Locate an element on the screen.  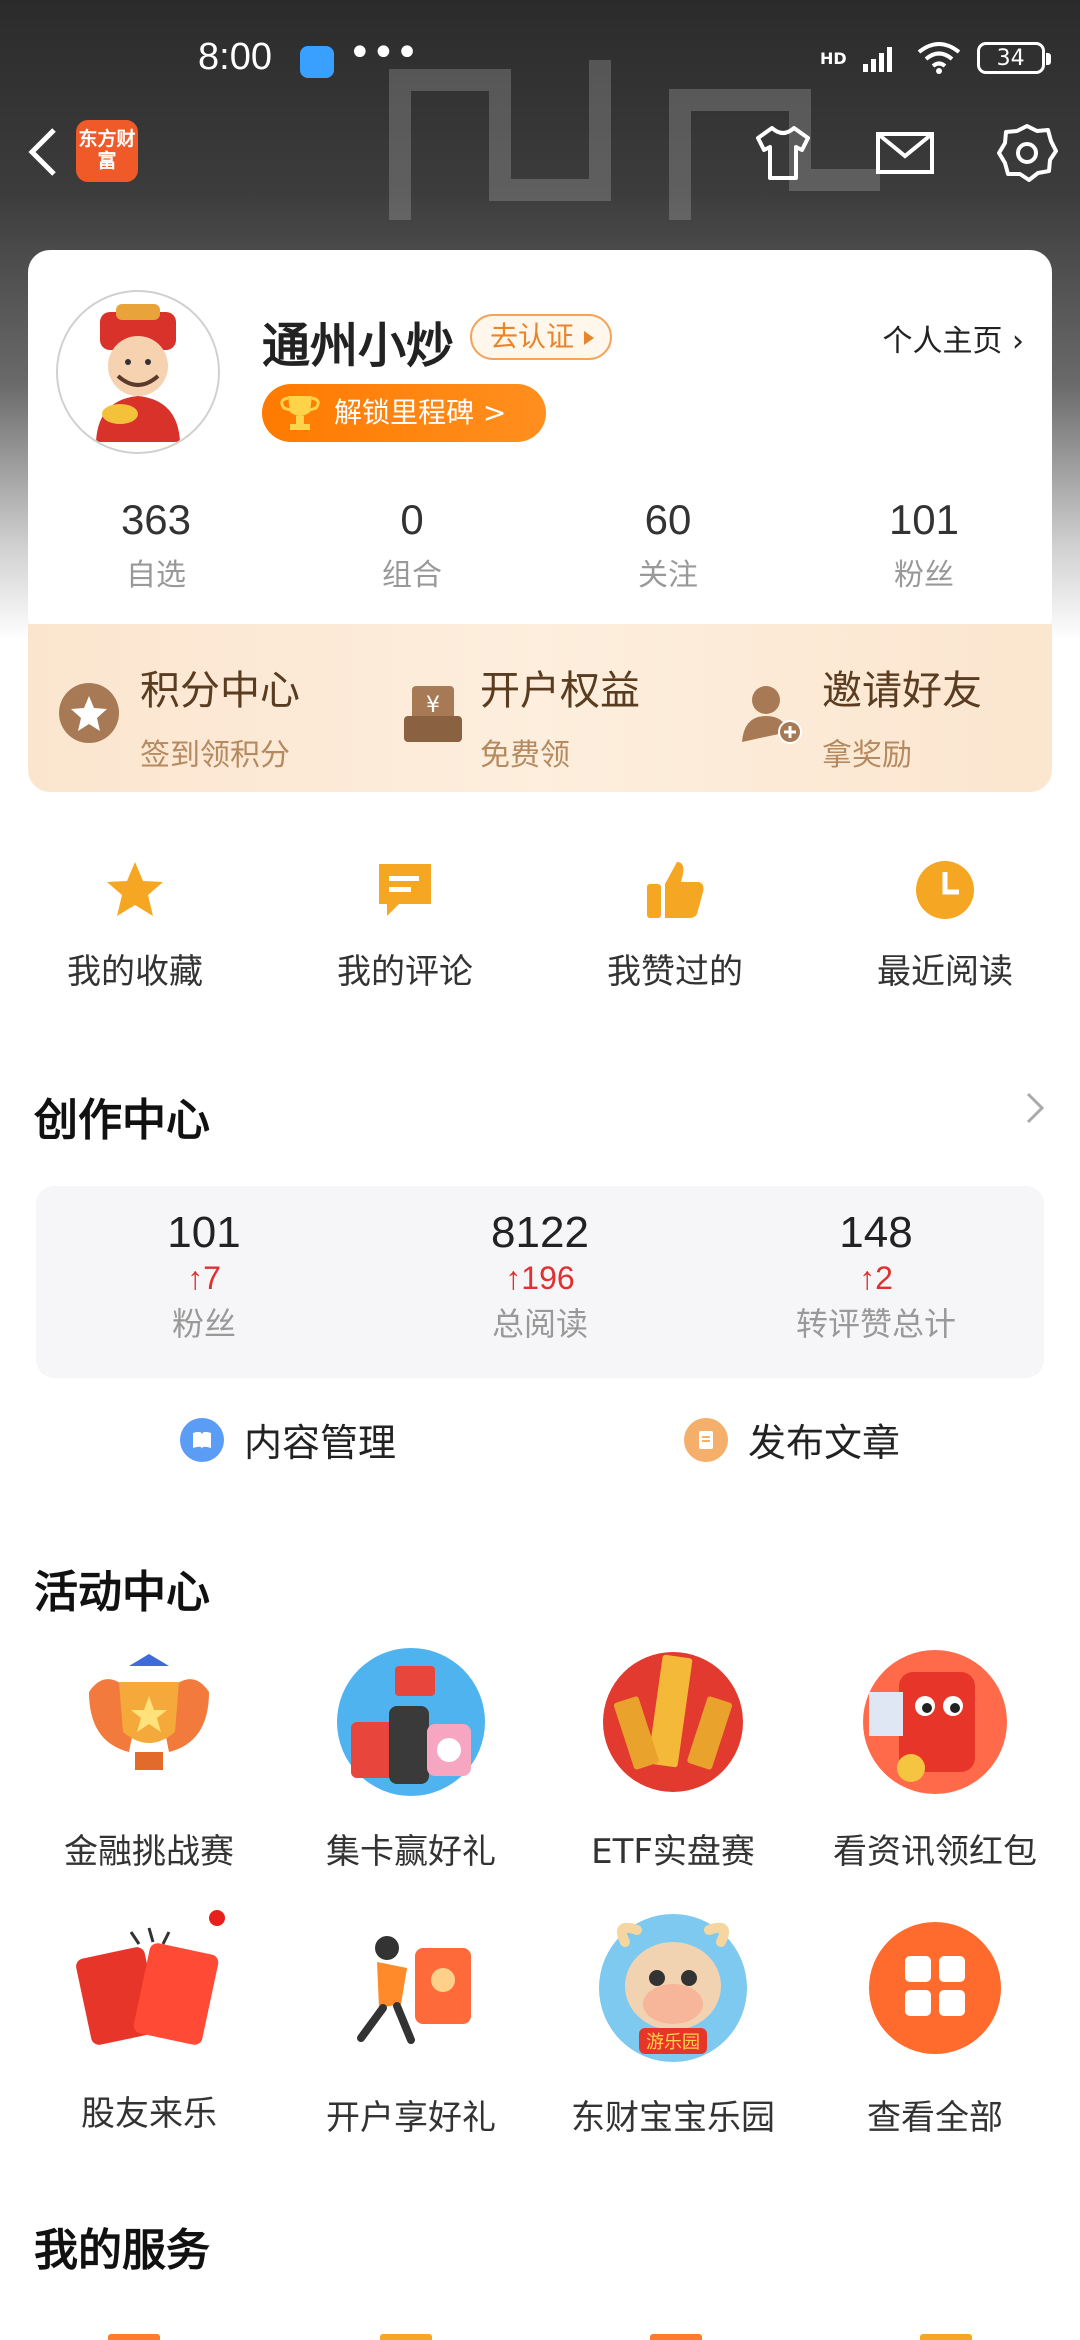
etf-trading-contest: ETF实盘赛 is located at coordinates (673, 1757).